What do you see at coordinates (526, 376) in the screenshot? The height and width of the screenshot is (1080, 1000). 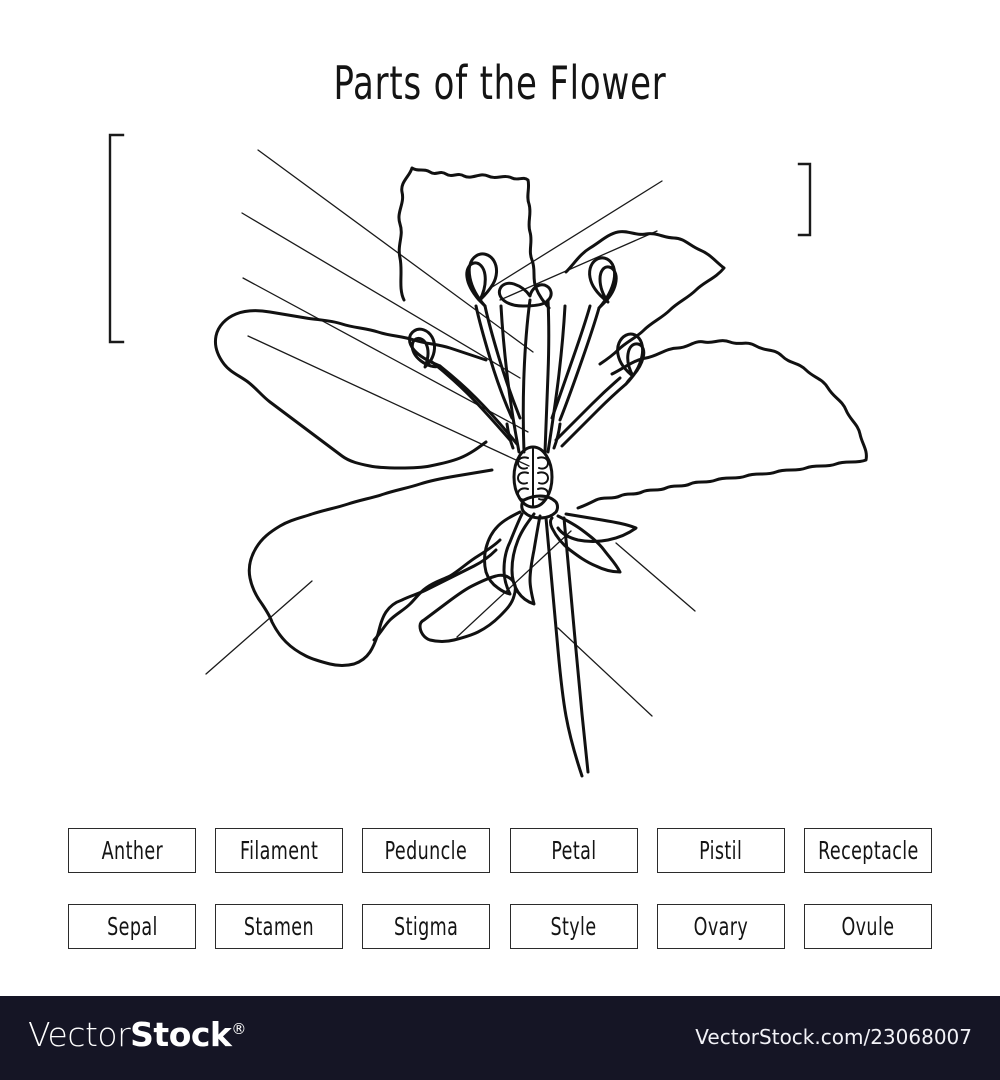 I see `style` at bounding box center [526, 376].